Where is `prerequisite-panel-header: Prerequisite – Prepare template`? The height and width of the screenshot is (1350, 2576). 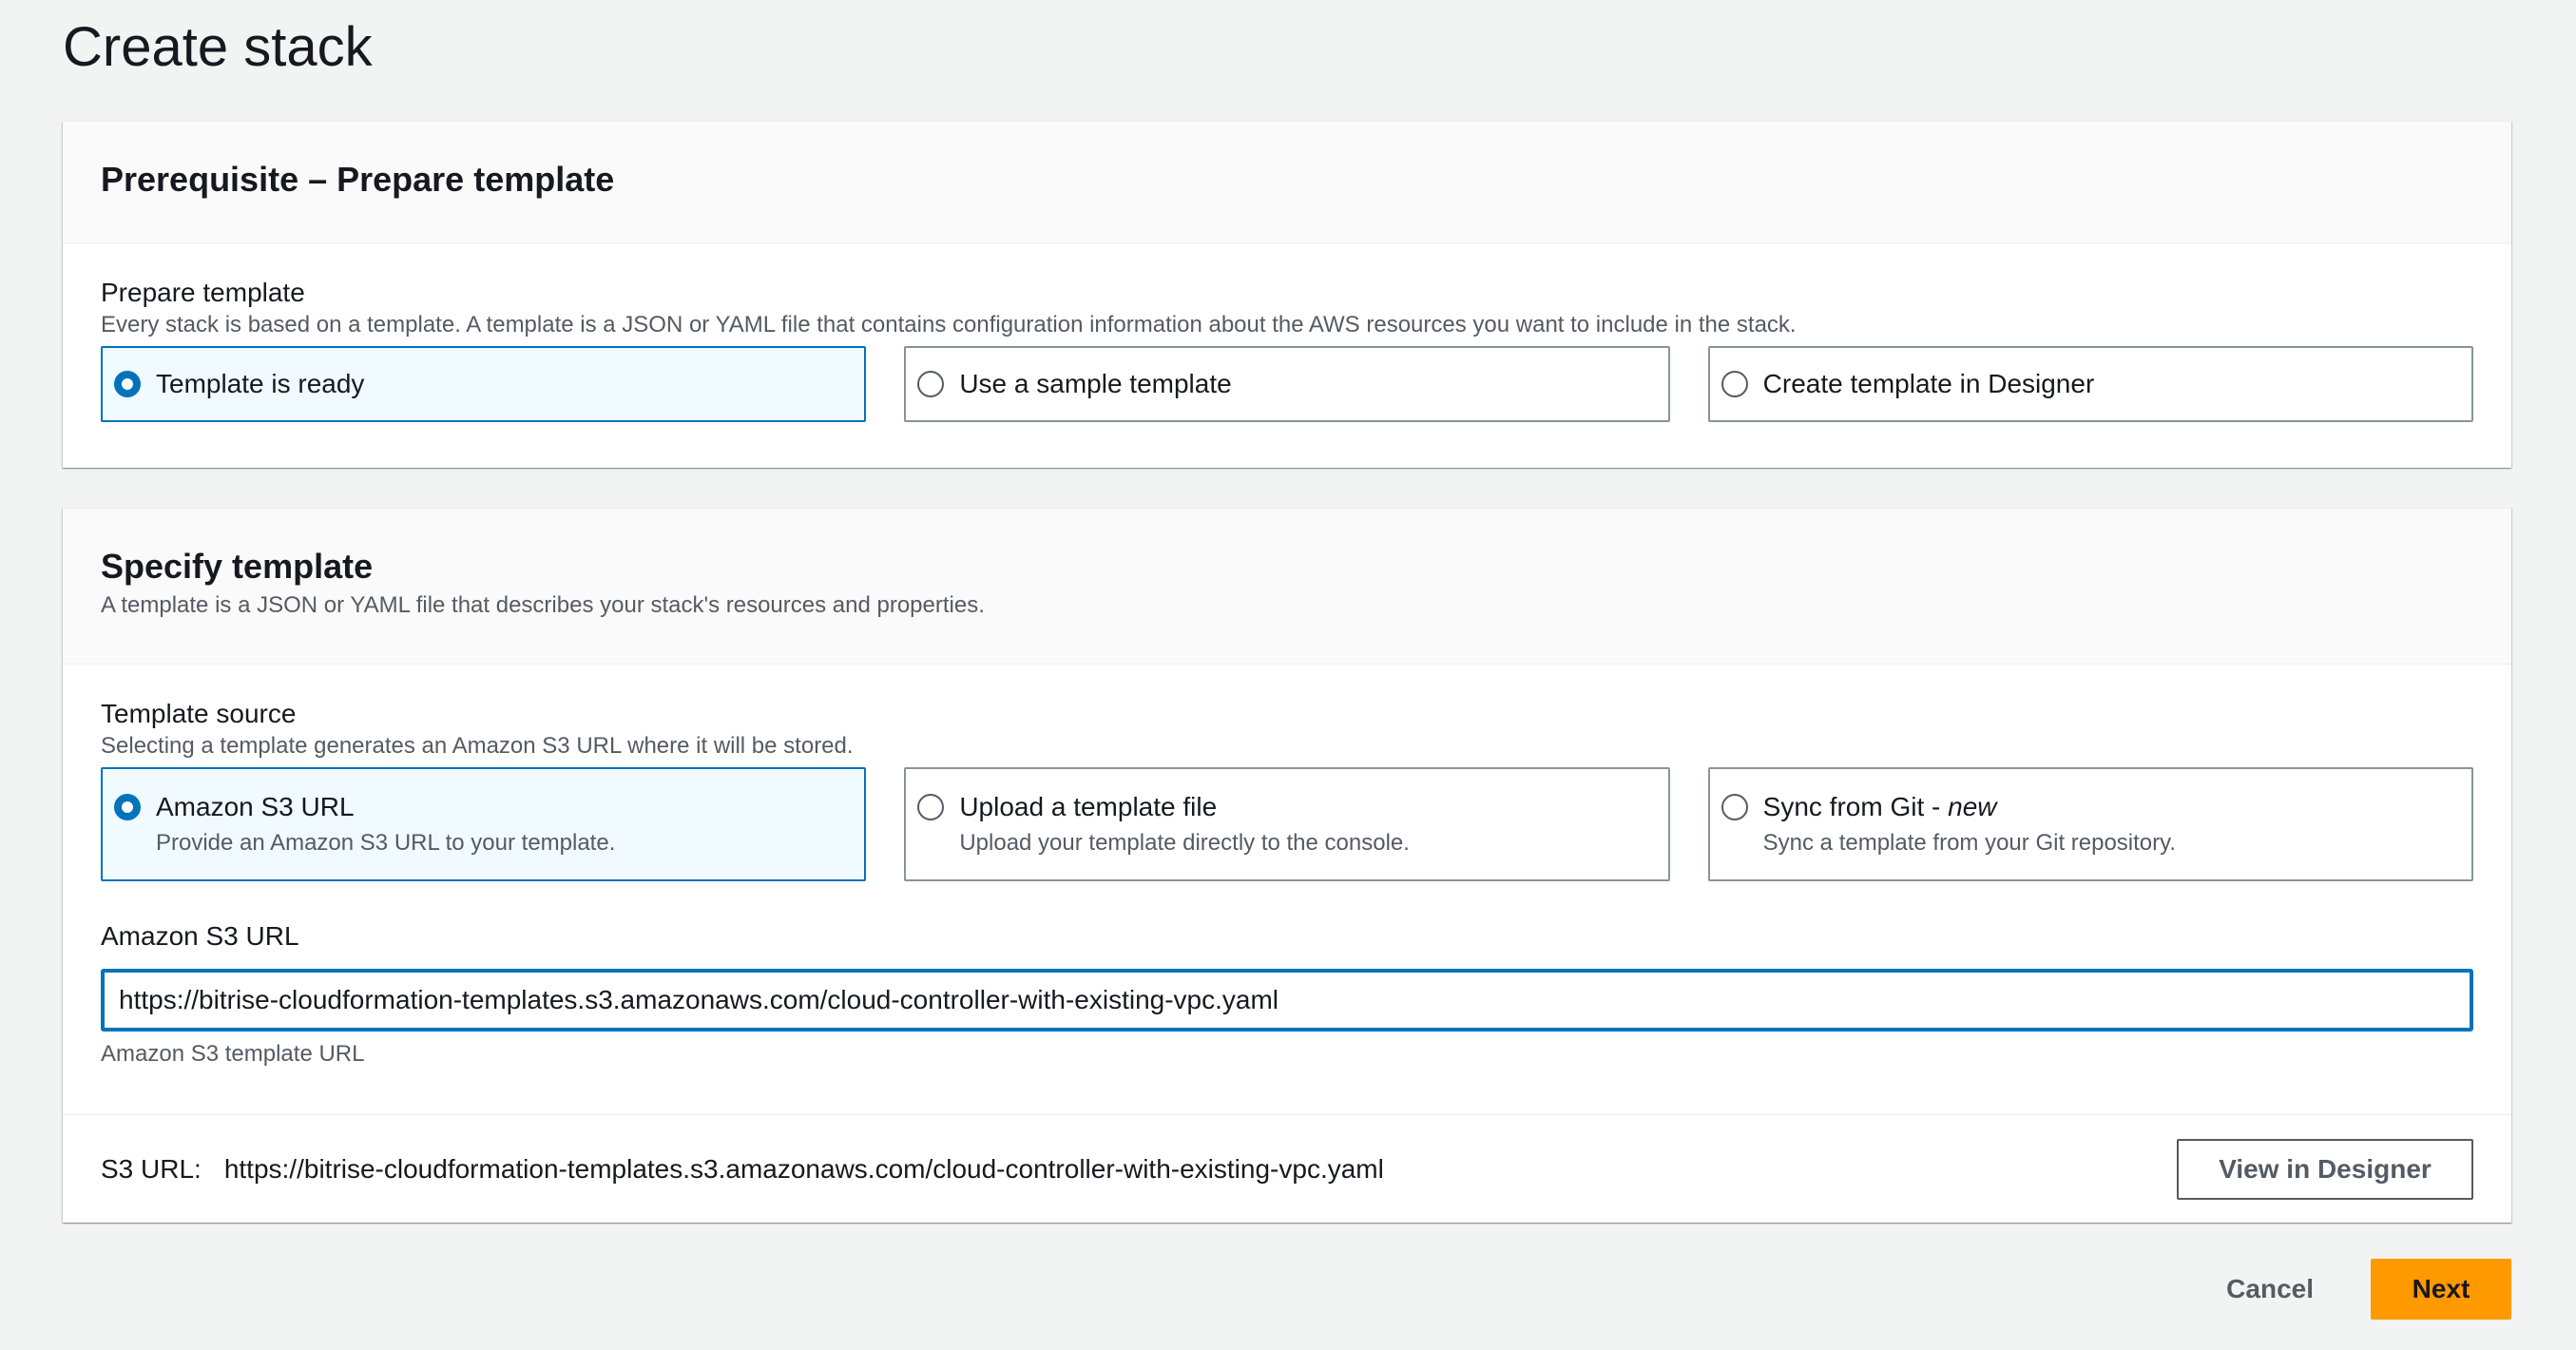
prerequisite-panel-header: Prerequisite – Prepare template is located at coordinates (1287, 182).